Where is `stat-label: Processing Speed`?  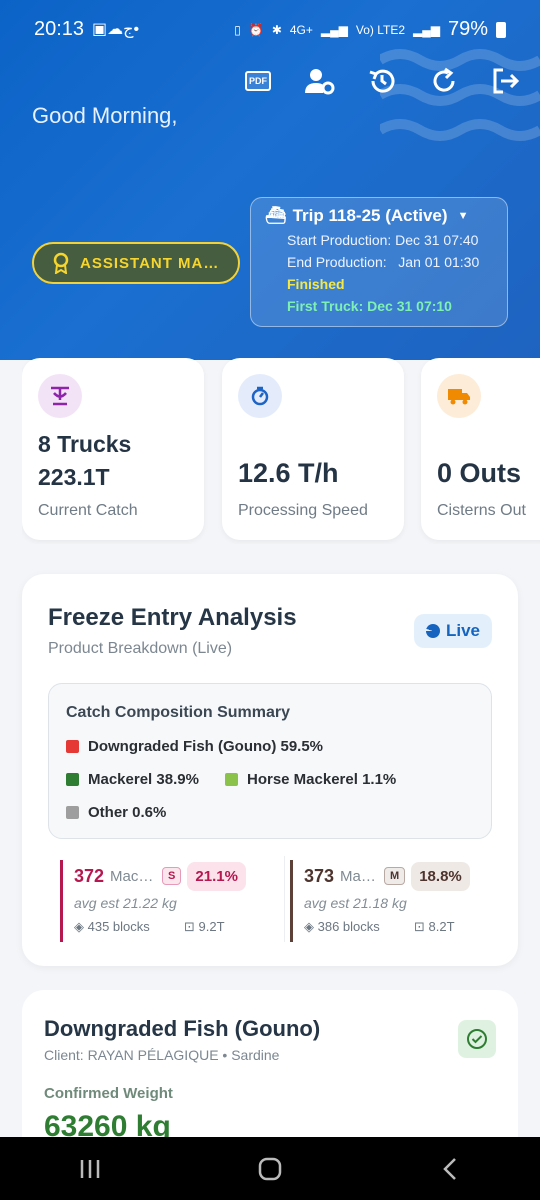 stat-label: Processing Speed is located at coordinates (303, 510).